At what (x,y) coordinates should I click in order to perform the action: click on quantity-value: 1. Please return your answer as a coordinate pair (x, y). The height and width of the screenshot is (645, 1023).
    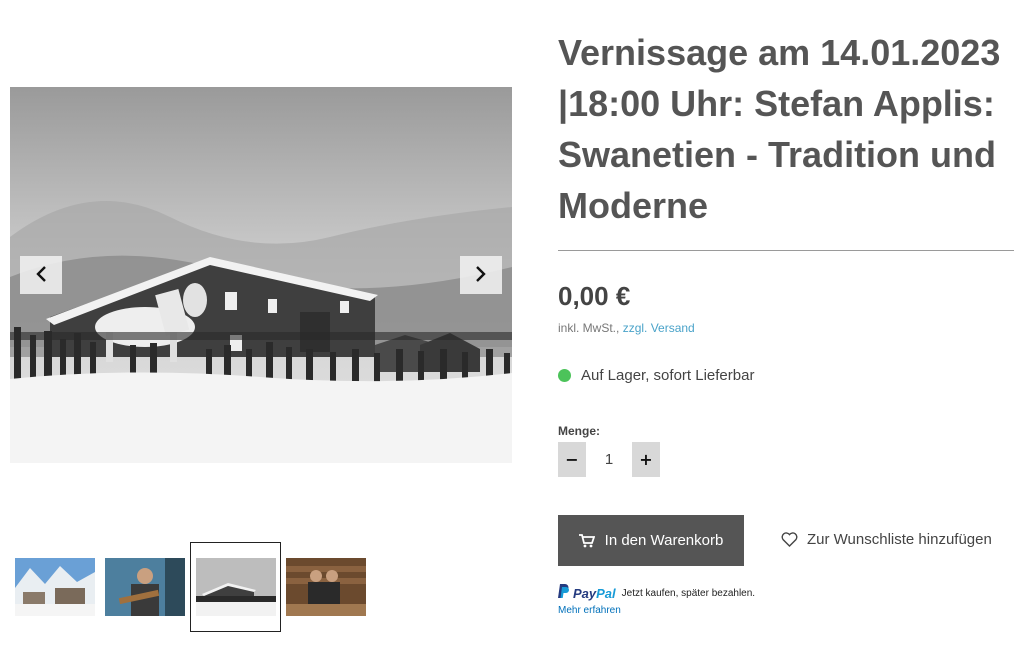
    Looking at the image, I should click on (609, 459).